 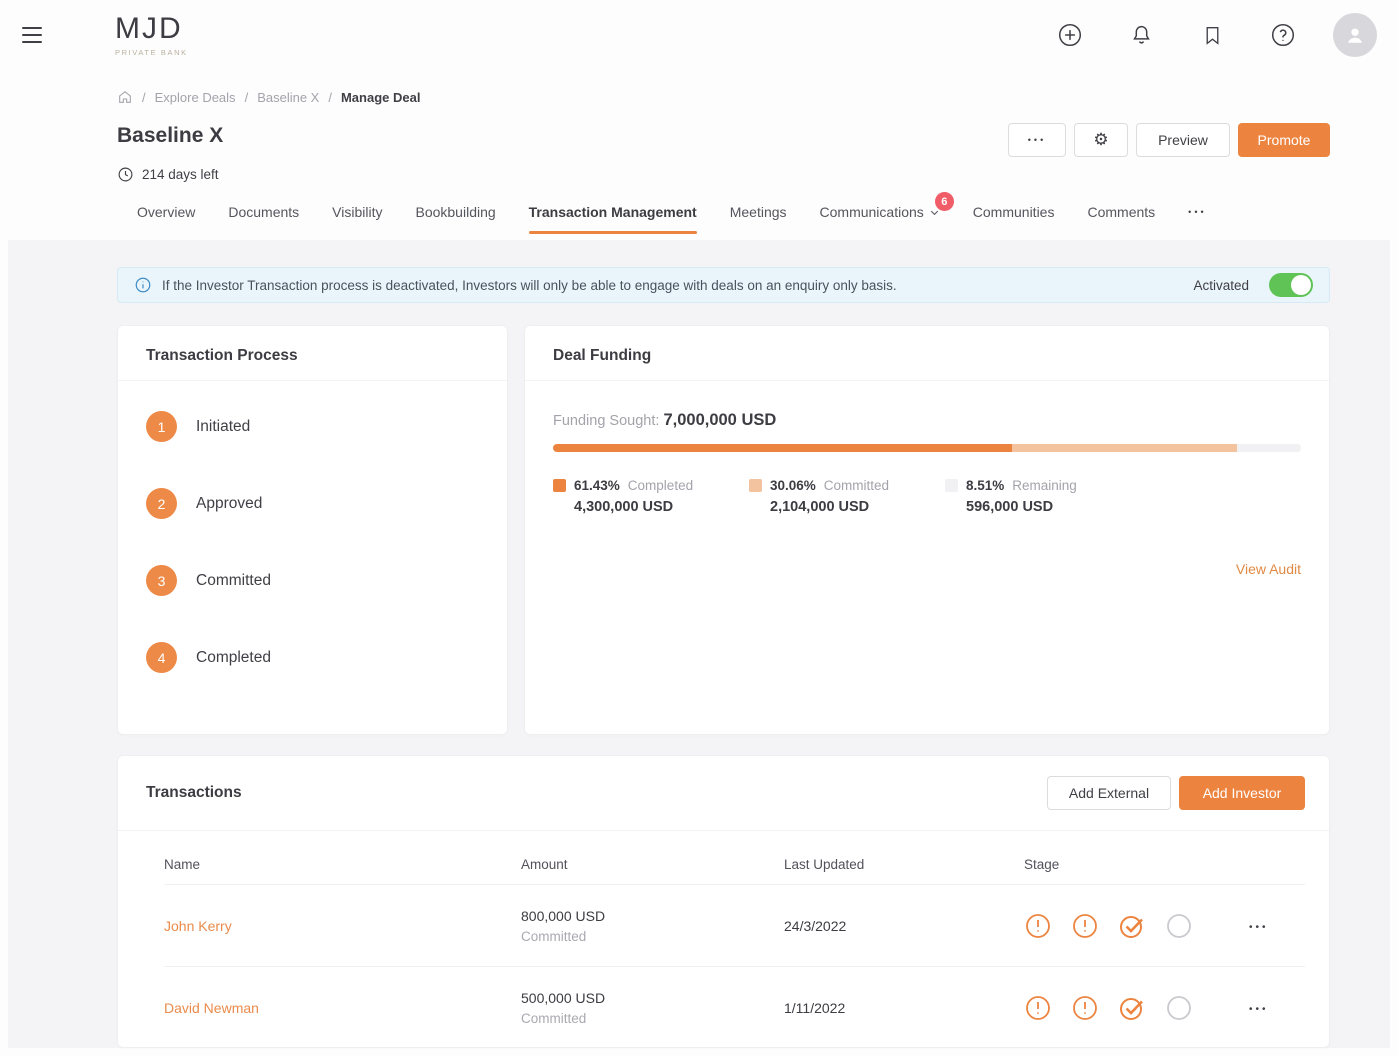 I want to click on legend-committed: 30.06% Committed 2,104,000 USD, so click(x=847, y=496).